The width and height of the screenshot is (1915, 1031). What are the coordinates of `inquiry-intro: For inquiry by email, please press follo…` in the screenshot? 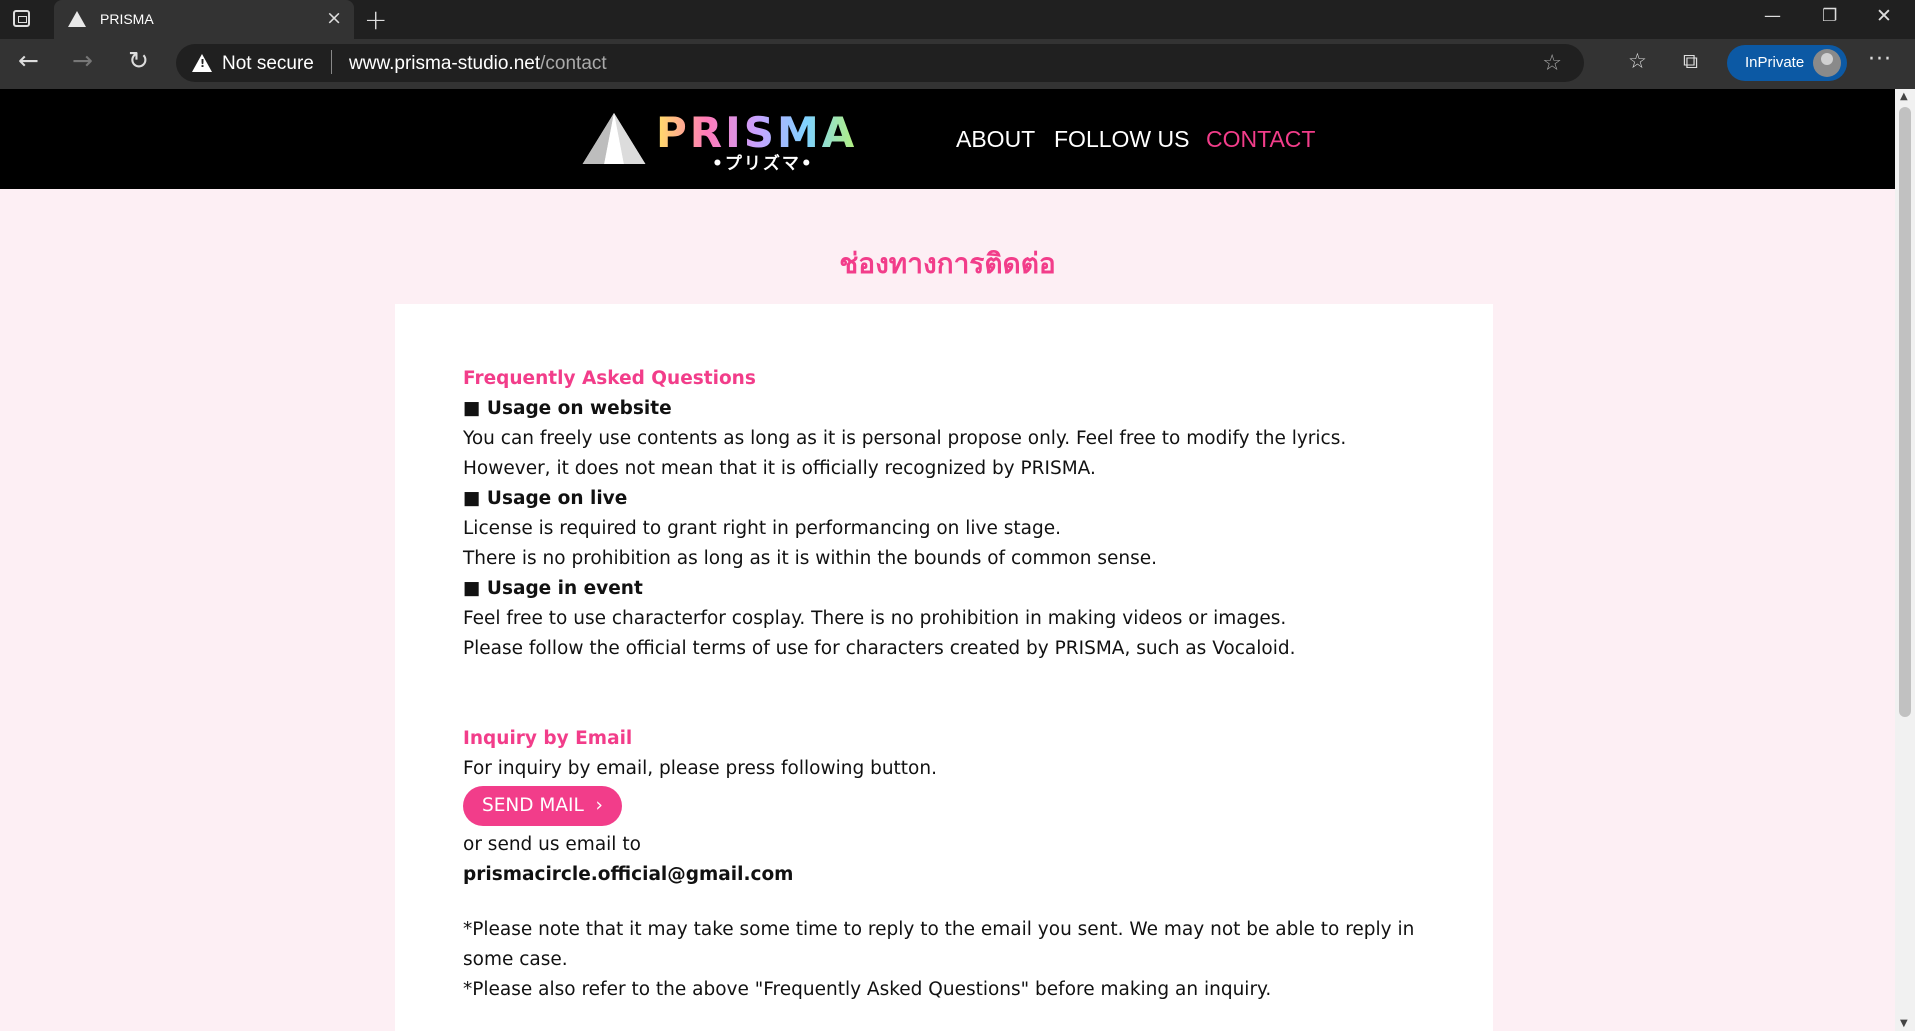 It's located at (700, 768).